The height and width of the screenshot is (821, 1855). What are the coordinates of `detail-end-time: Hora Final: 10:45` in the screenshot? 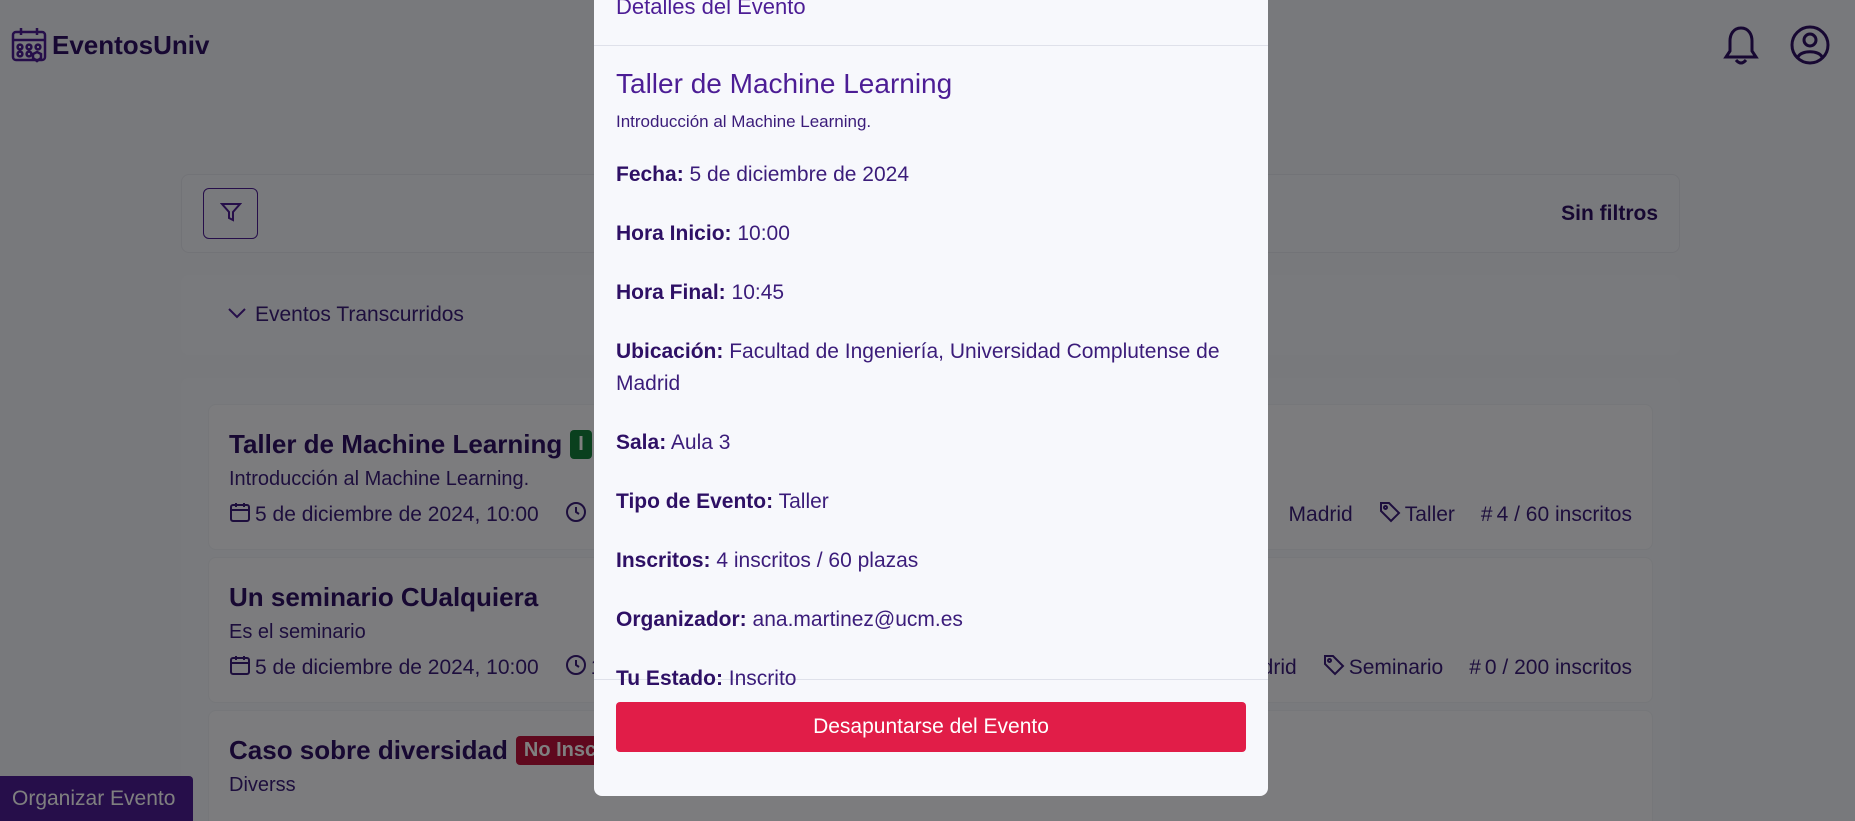 It's located at (700, 292).